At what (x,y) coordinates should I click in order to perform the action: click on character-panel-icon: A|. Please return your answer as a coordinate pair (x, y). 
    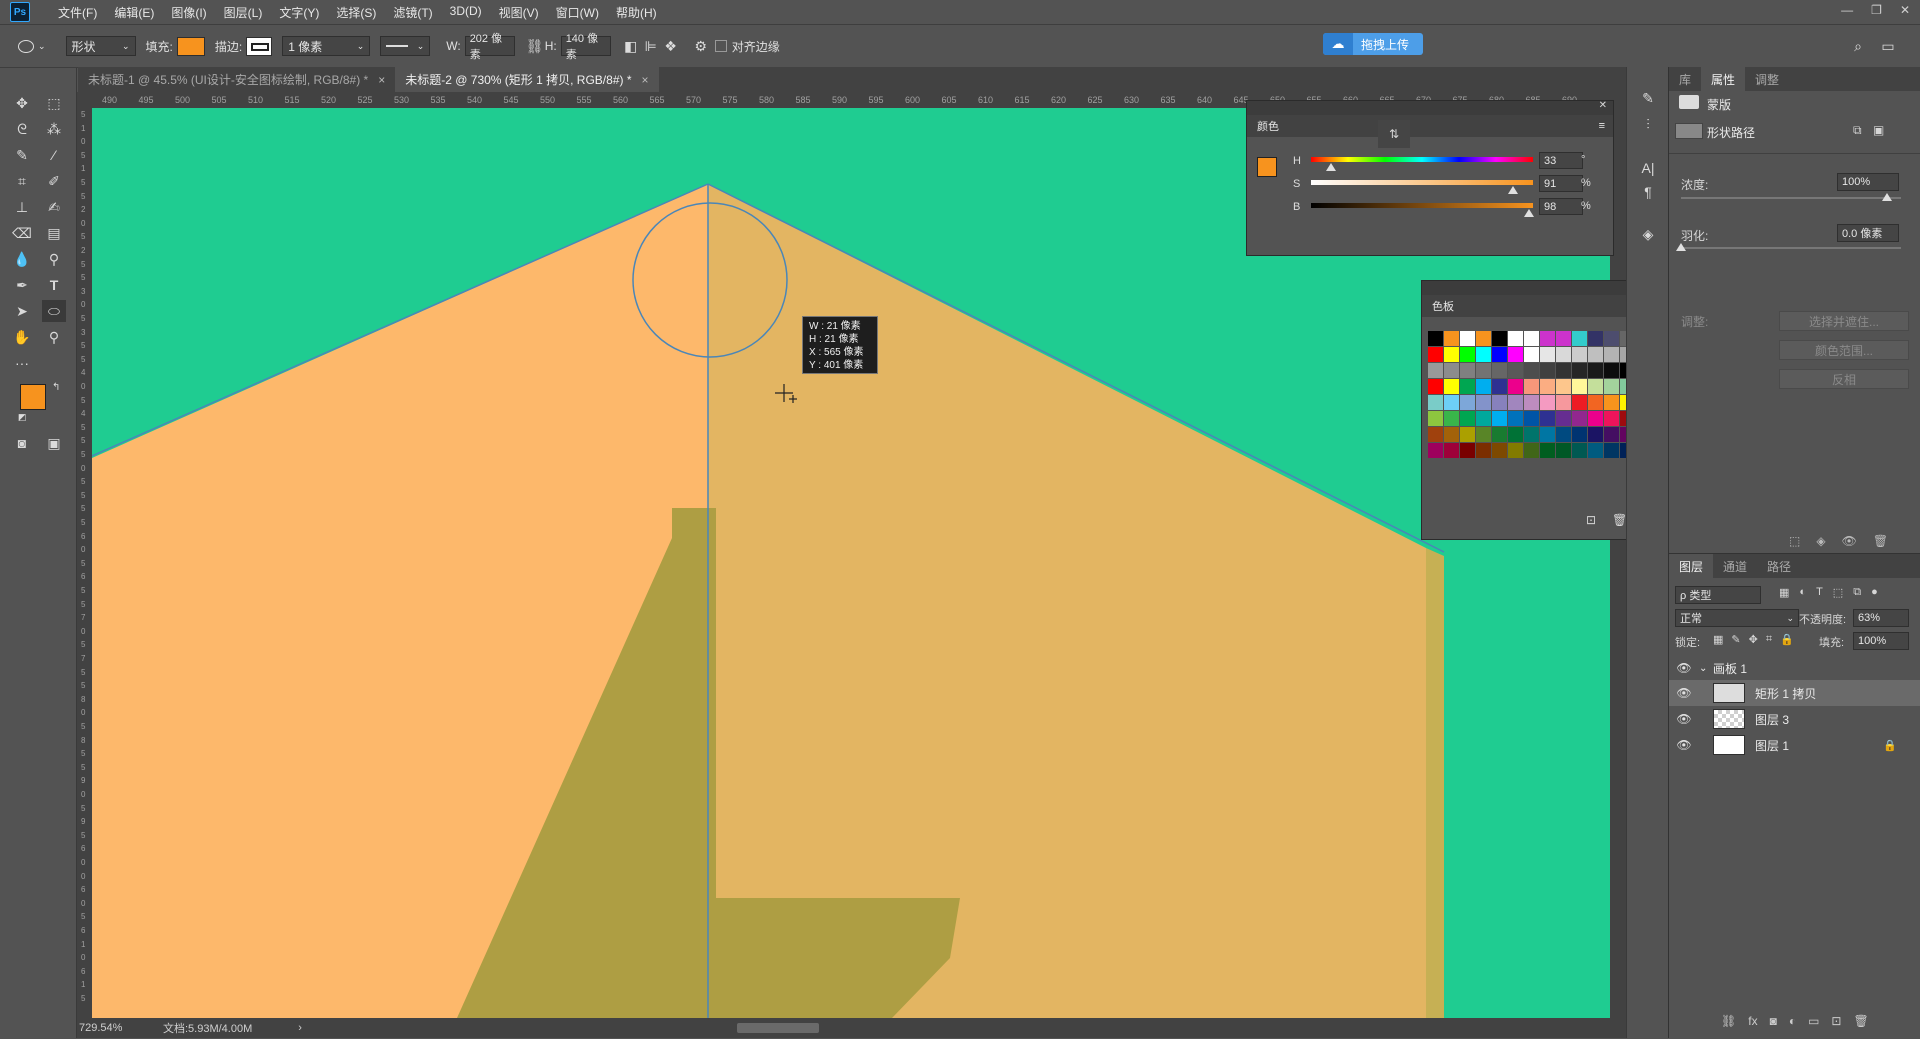
    Looking at the image, I should click on (1648, 168).